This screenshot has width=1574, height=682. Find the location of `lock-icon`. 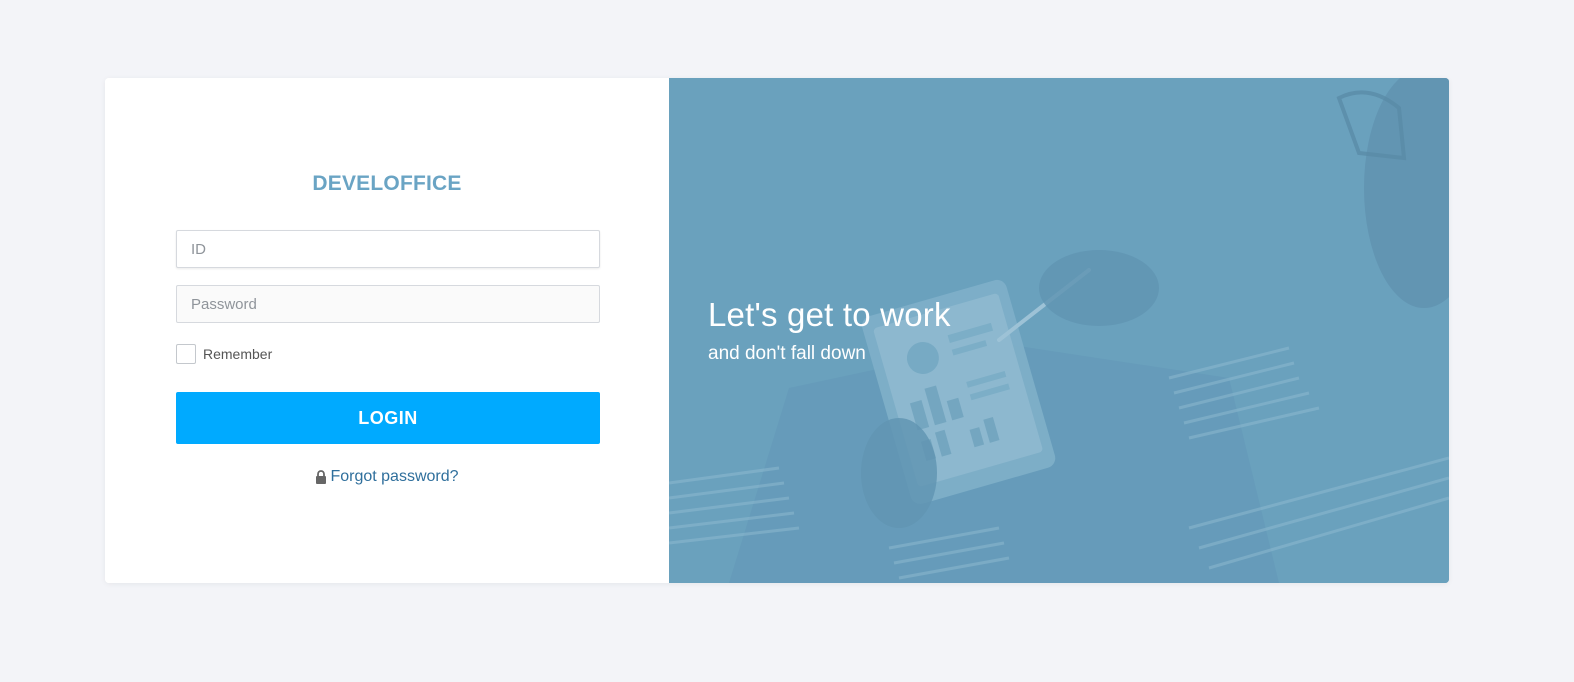

lock-icon is located at coordinates (321, 477).